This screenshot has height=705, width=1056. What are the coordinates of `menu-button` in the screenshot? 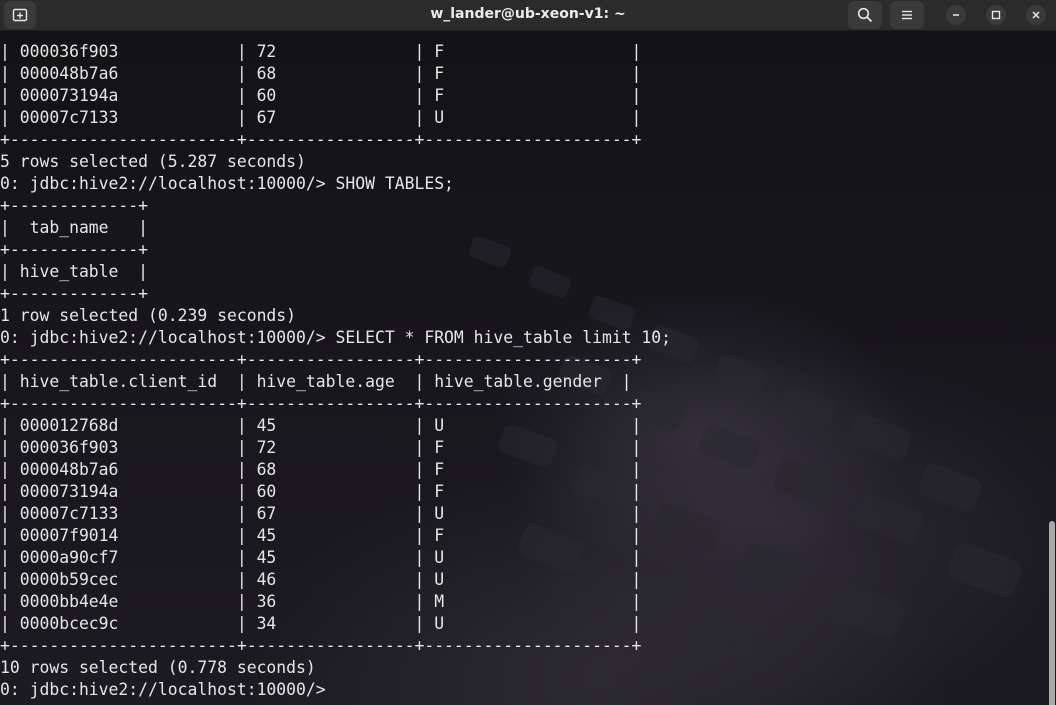 It's located at (907, 15).